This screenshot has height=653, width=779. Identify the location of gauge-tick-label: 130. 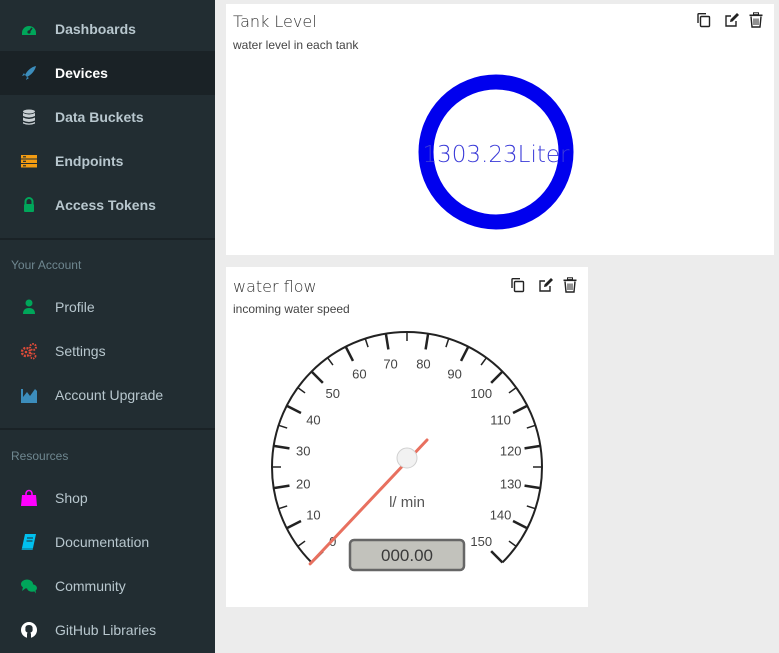
(511, 483).